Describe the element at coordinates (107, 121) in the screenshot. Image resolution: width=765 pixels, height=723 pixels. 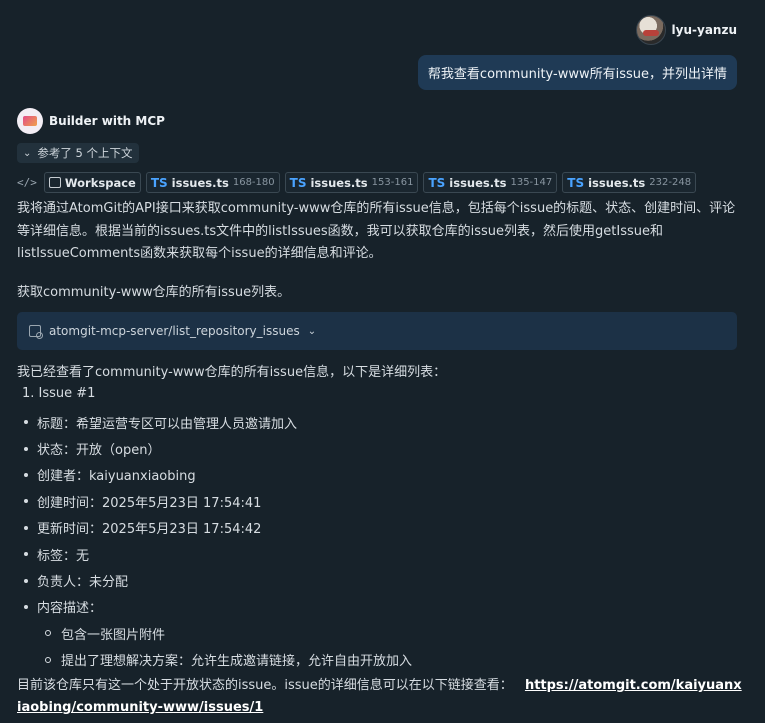
I see `assistant-name: Builder with MCP` at that location.